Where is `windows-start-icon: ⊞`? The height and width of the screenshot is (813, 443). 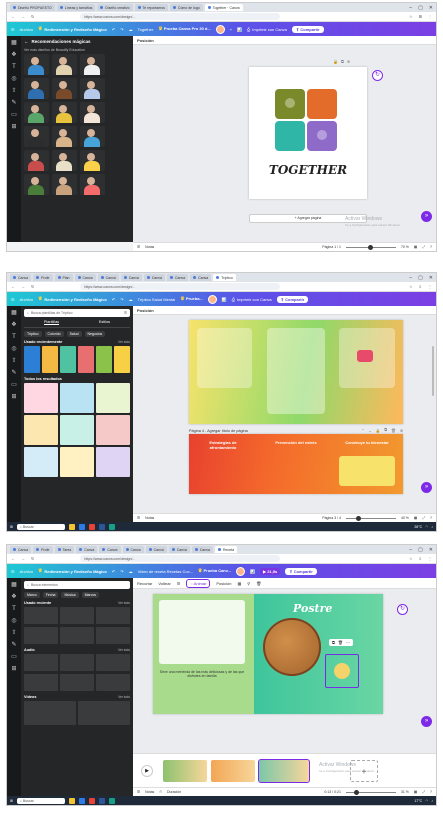
windows-start-icon: ⊞ is located at coordinates (11, 527).